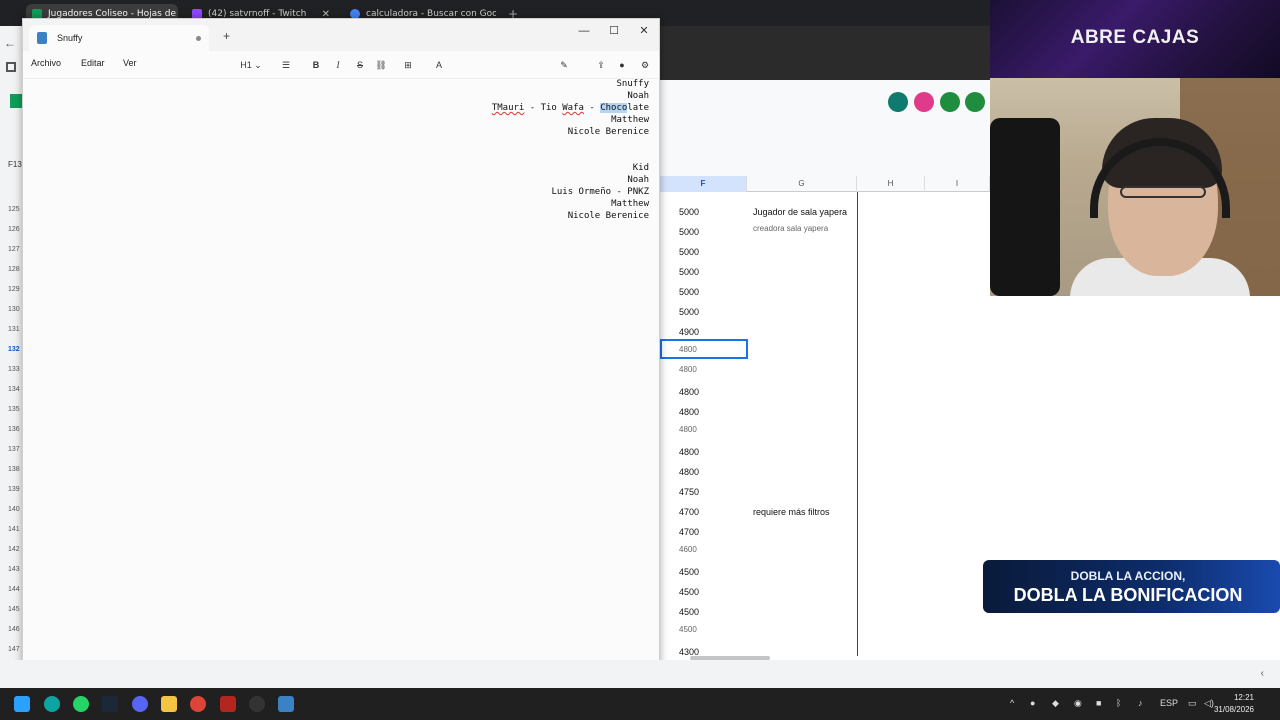 The width and height of the screenshot is (1280, 720). What do you see at coordinates (14, 529) in the screenshot?
I see `row-number: 141` at bounding box center [14, 529].